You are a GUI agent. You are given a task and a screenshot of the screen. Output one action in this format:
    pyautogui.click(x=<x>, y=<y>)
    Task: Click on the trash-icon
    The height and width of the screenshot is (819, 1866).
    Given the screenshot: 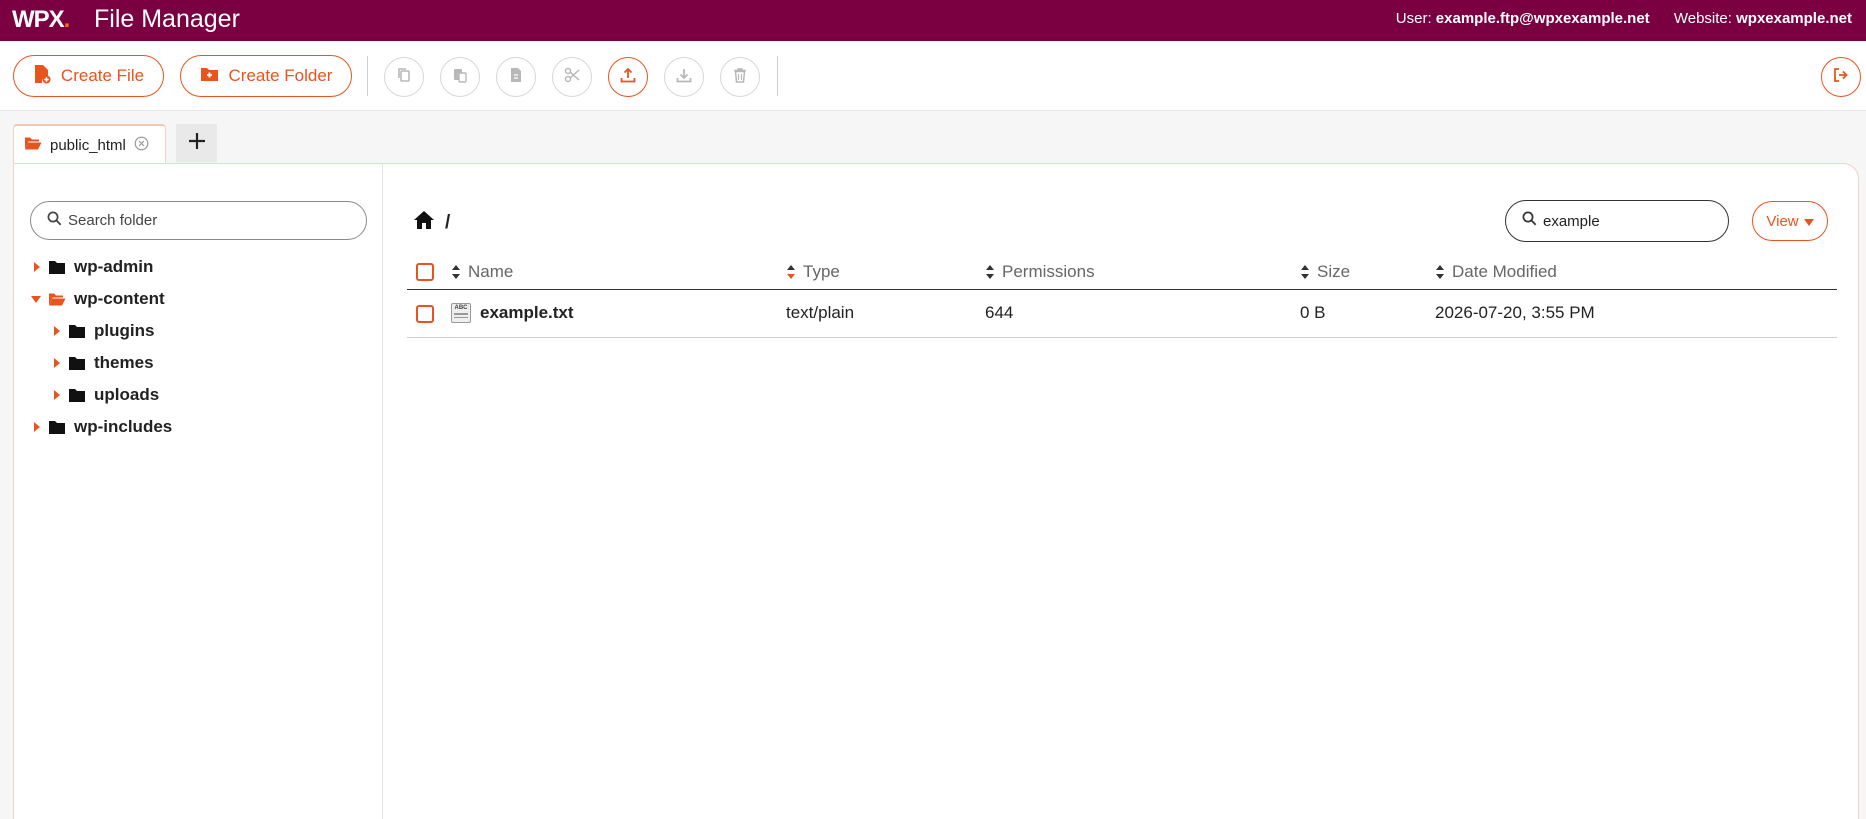 What is the action you would take?
    pyautogui.click(x=740, y=77)
    